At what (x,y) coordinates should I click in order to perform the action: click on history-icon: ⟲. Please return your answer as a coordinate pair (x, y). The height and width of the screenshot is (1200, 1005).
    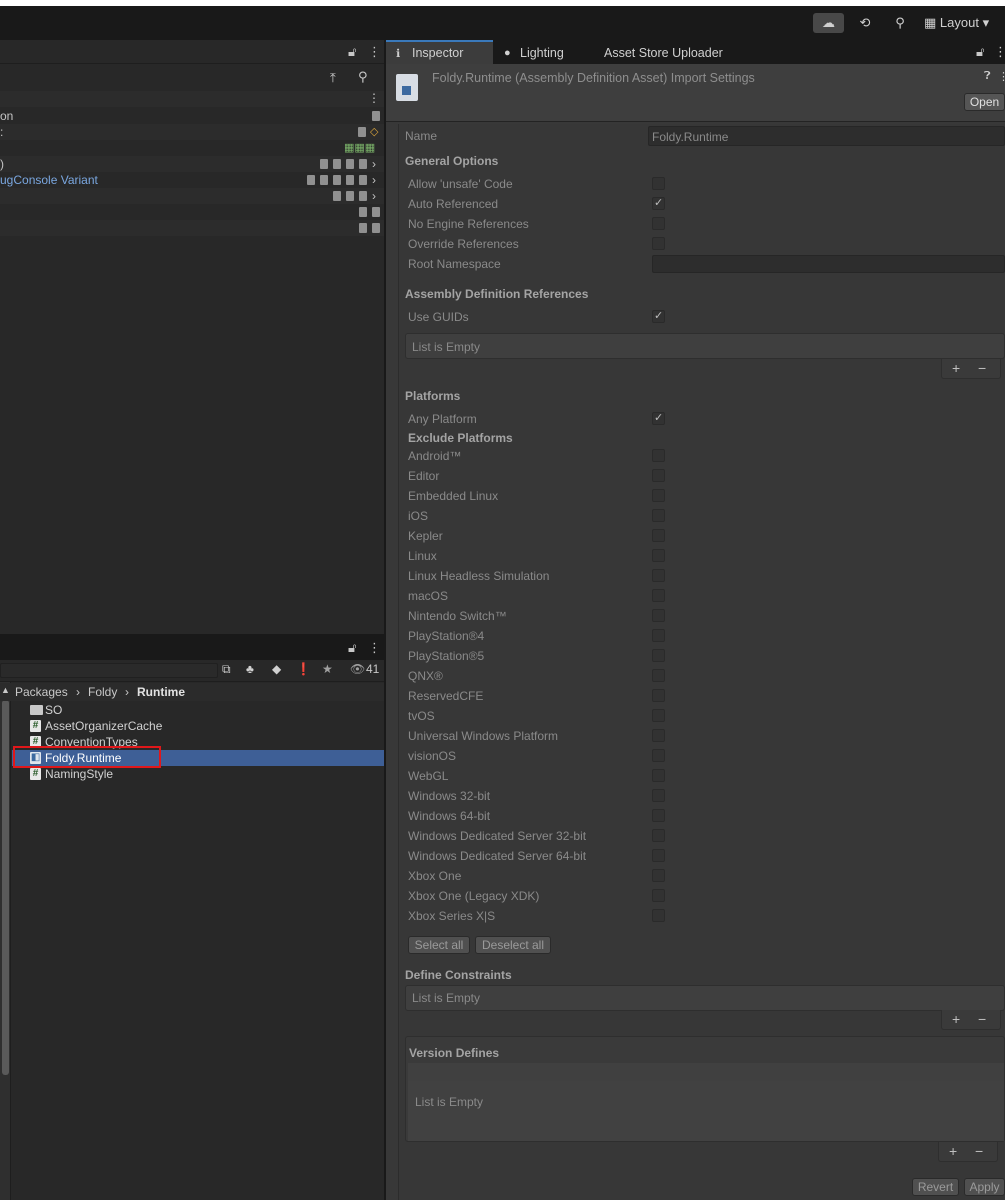
    Looking at the image, I should click on (865, 23).